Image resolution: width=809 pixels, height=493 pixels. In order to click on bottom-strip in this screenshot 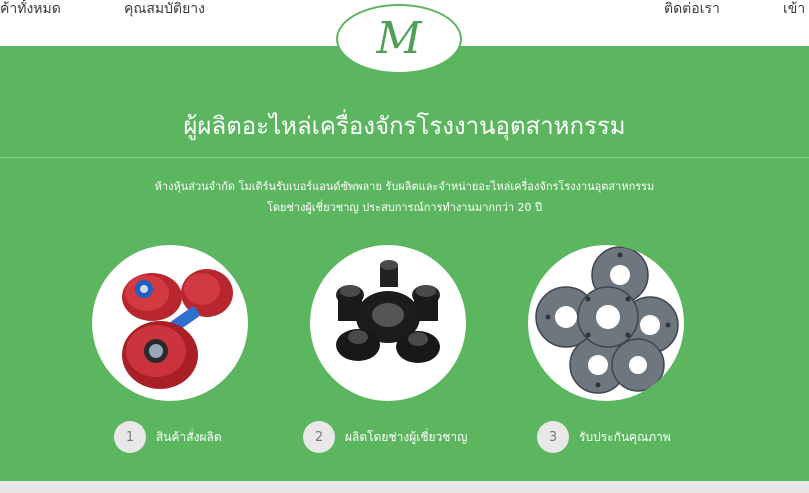, I will do `click(404, 487)`.